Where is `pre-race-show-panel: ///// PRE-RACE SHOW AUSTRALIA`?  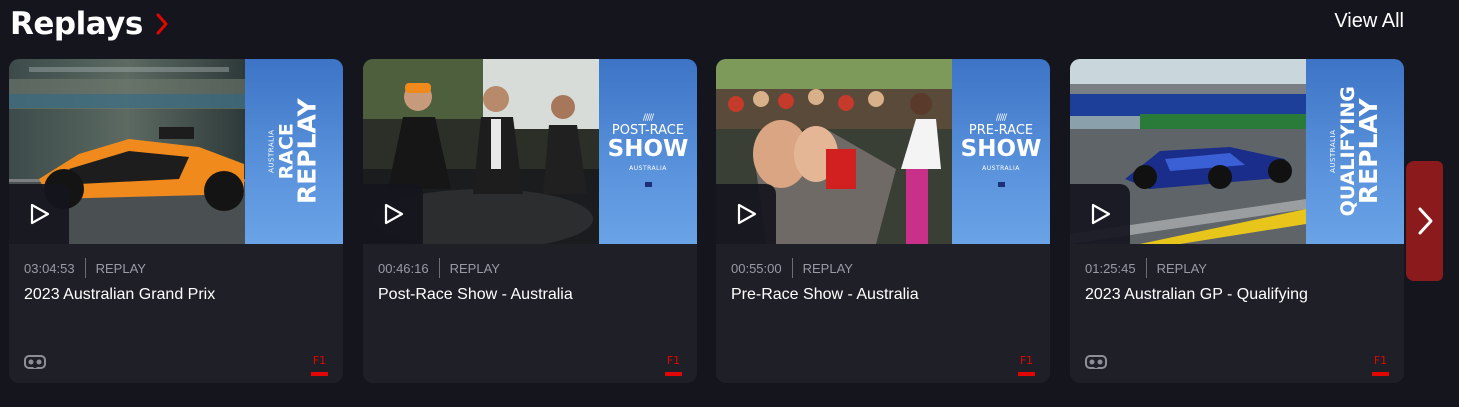
pre-race-show-panel: ///// PRE-RACE SHOW AUSTRALIA is located at coordinates (1001, 151).